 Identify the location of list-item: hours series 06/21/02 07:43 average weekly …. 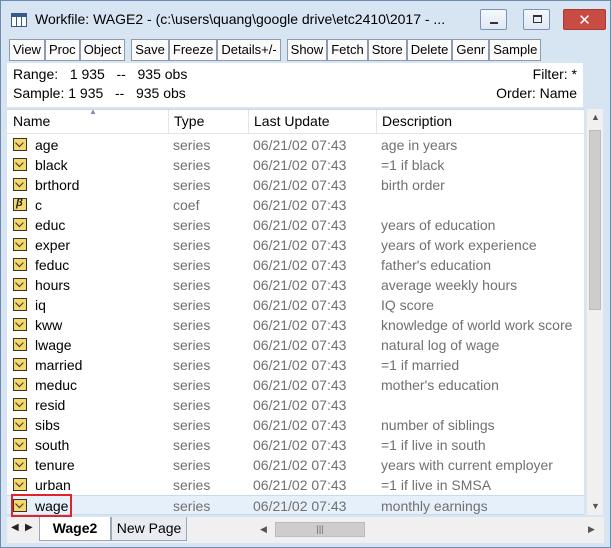
(295, 285).